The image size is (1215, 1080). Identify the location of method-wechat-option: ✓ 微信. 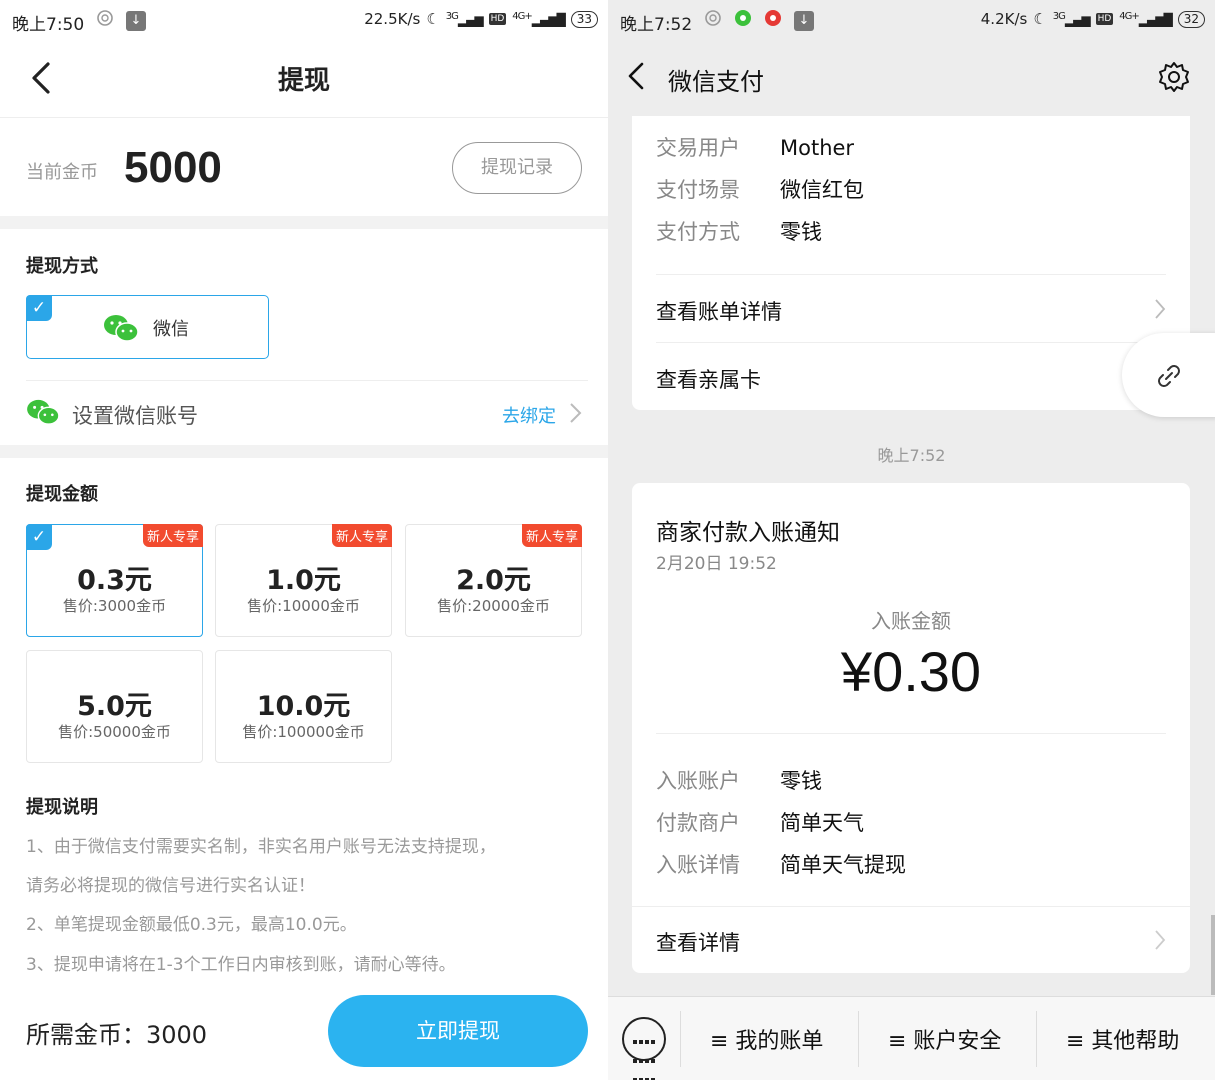
(147, 327).